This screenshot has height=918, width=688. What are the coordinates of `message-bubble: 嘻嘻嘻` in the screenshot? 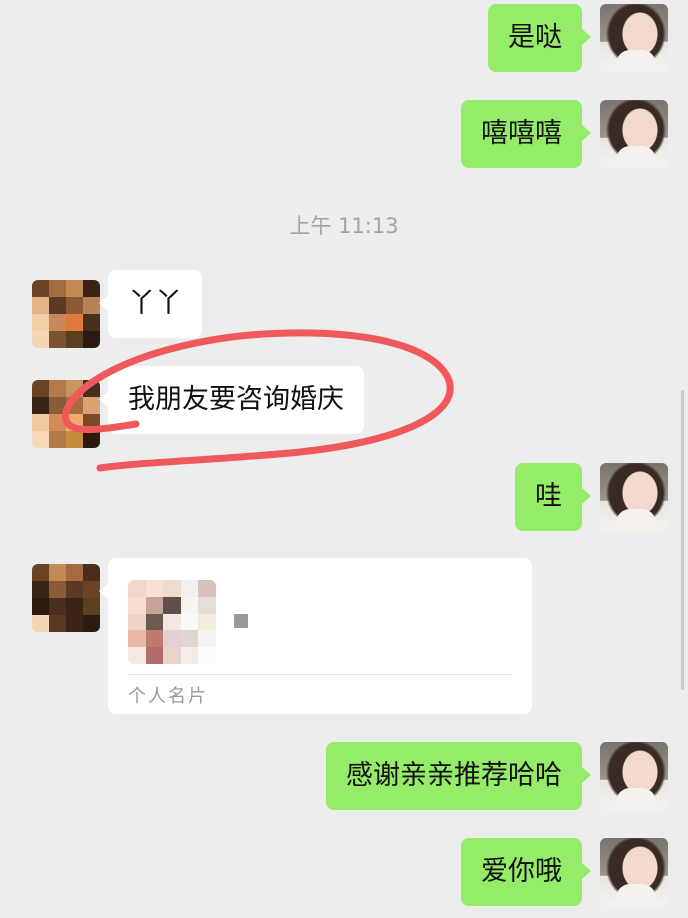 It's located at (526, 134).